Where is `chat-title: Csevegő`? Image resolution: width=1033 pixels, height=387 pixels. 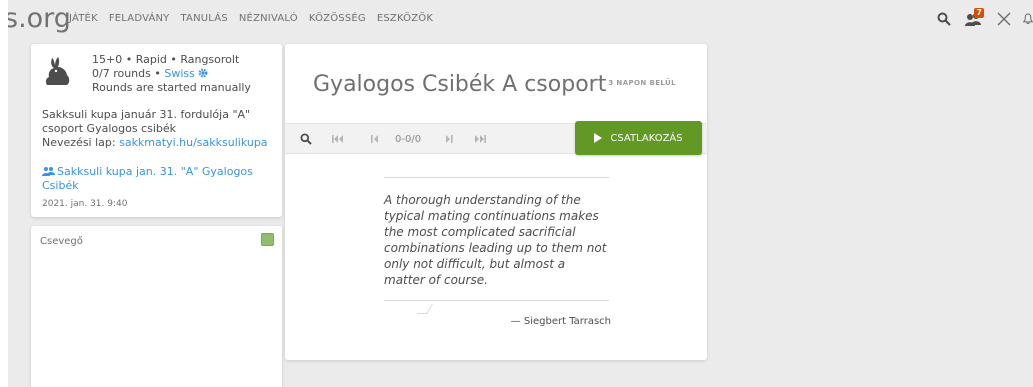 chat-title: Csevegő is located at coordinates (61, 241).